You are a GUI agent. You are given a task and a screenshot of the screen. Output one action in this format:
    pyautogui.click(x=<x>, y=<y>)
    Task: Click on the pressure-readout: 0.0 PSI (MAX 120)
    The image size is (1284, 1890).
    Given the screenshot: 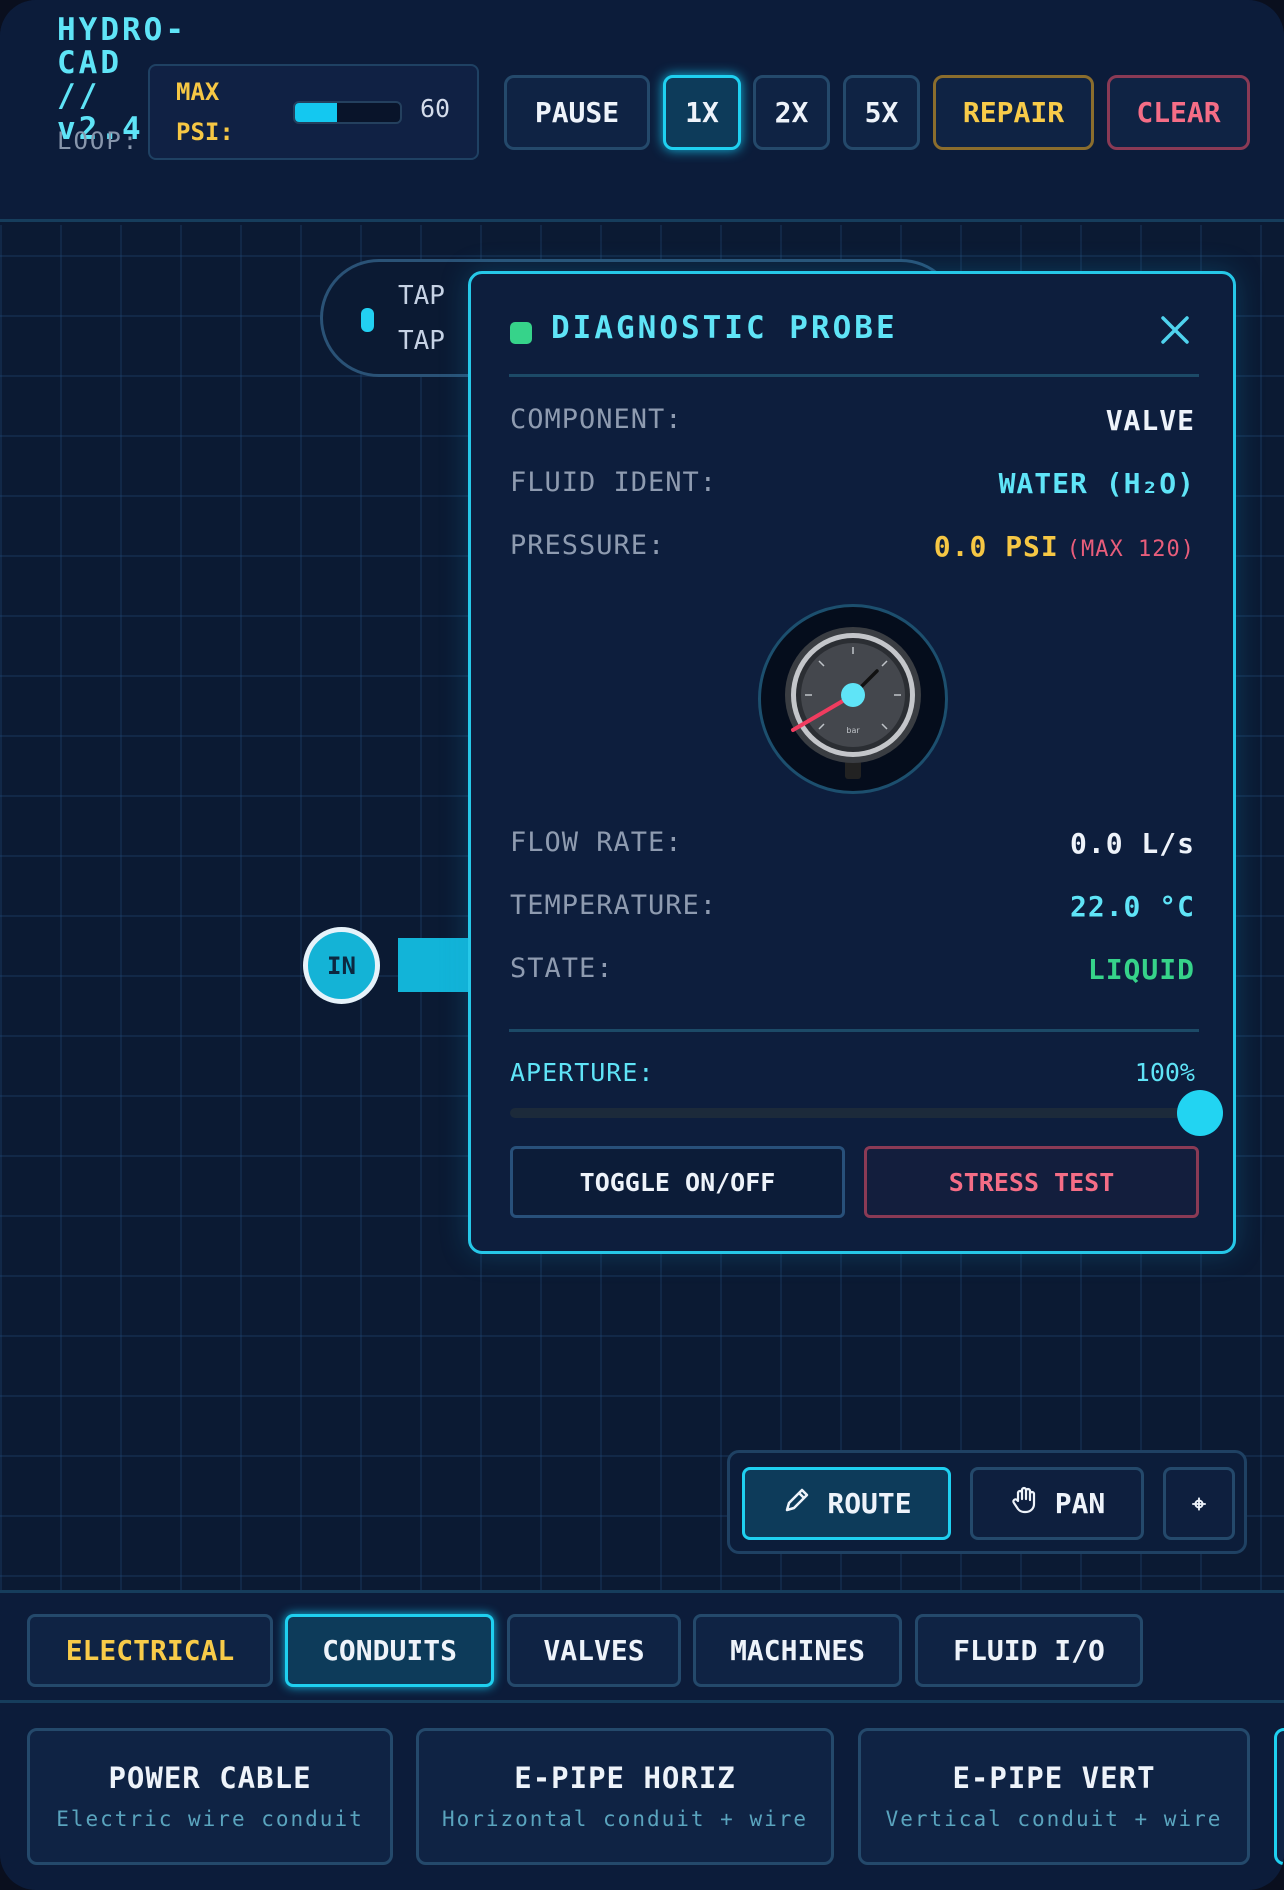 What is the action you would take?
    pyautogui.click(x=1064, y=546)
    